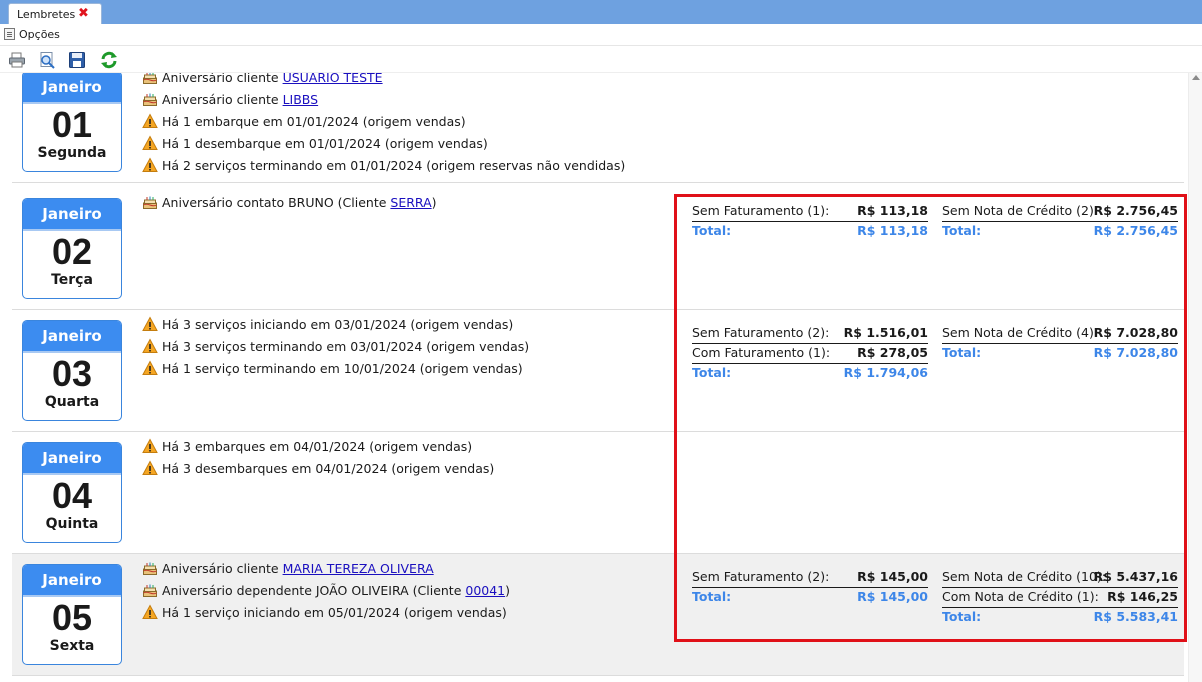  Describe the element at coordinates (72, 280) in the screenshot. I see `calendar-weekday: Terça` at that location.